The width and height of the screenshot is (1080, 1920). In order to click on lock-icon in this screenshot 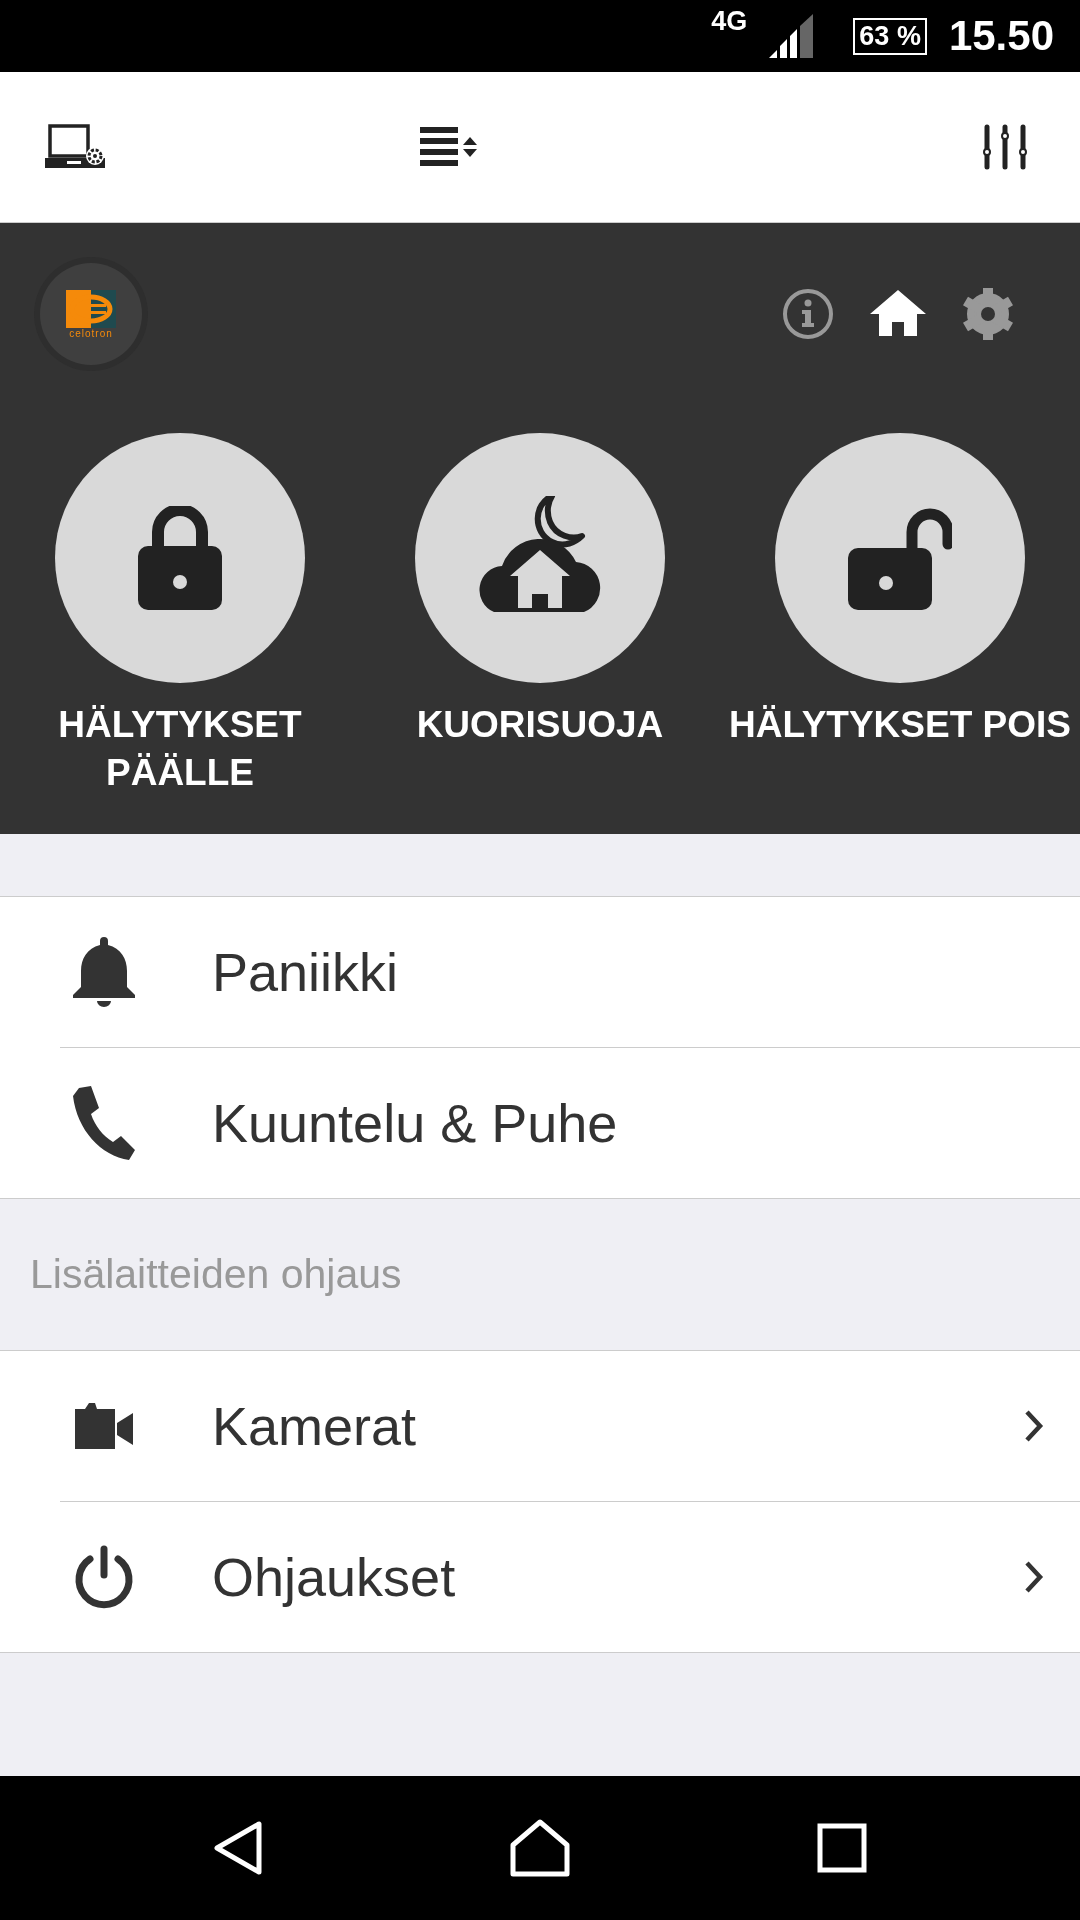, I will do `click(180, 558)`.